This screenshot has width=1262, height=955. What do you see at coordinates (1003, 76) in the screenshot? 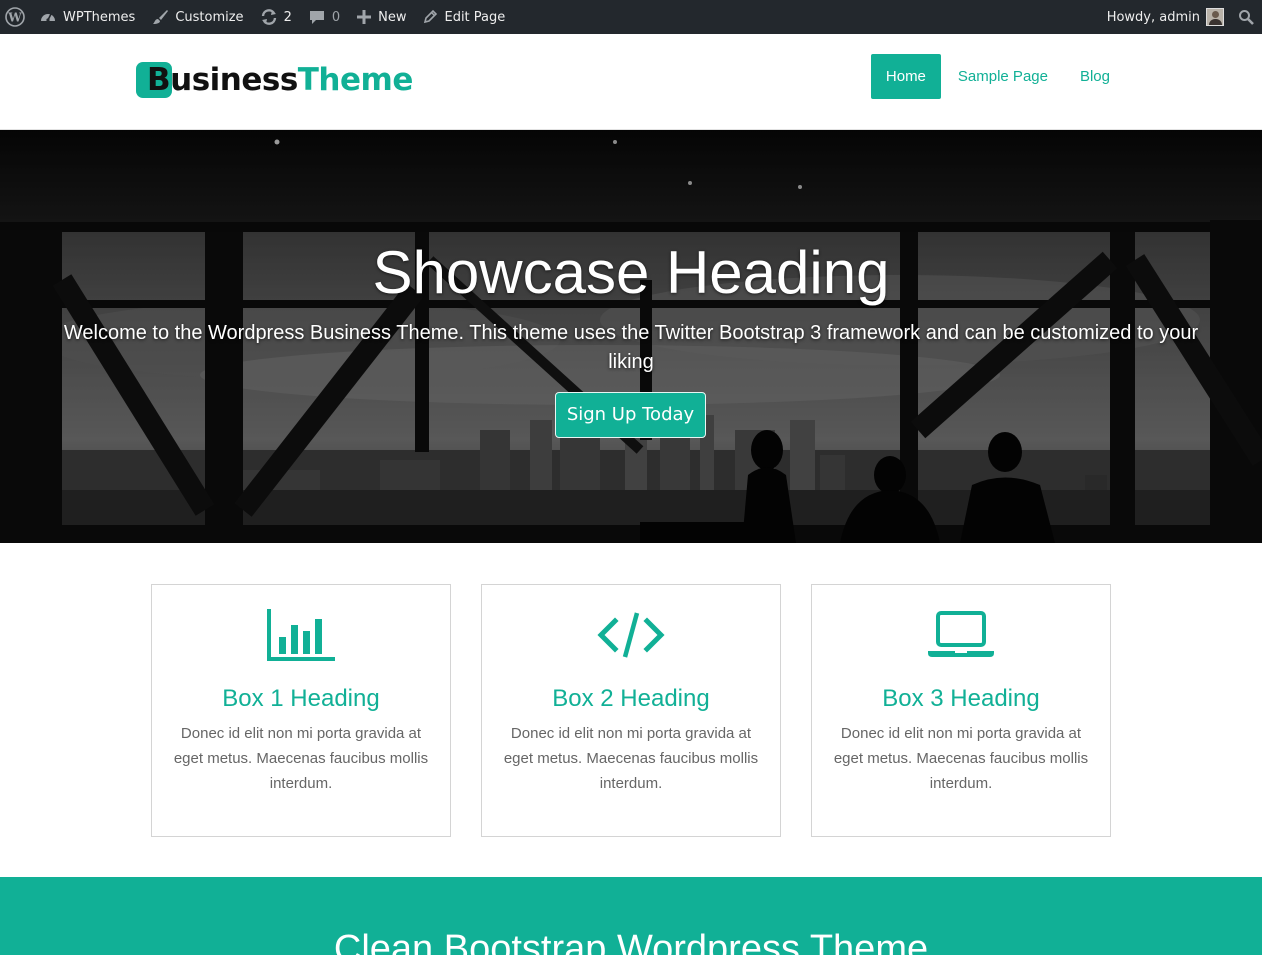
I see `nav-item-sample-page: Sample Page` at bounding box center [1003, 76].